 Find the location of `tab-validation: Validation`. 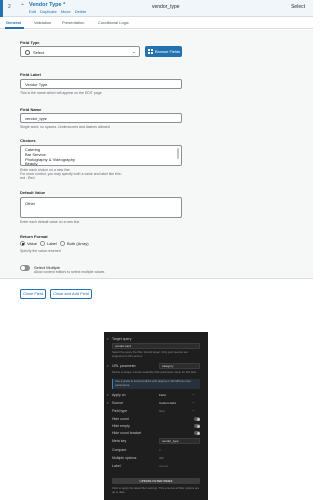

tab-validation: Validation is located at coordinates (42, 22).